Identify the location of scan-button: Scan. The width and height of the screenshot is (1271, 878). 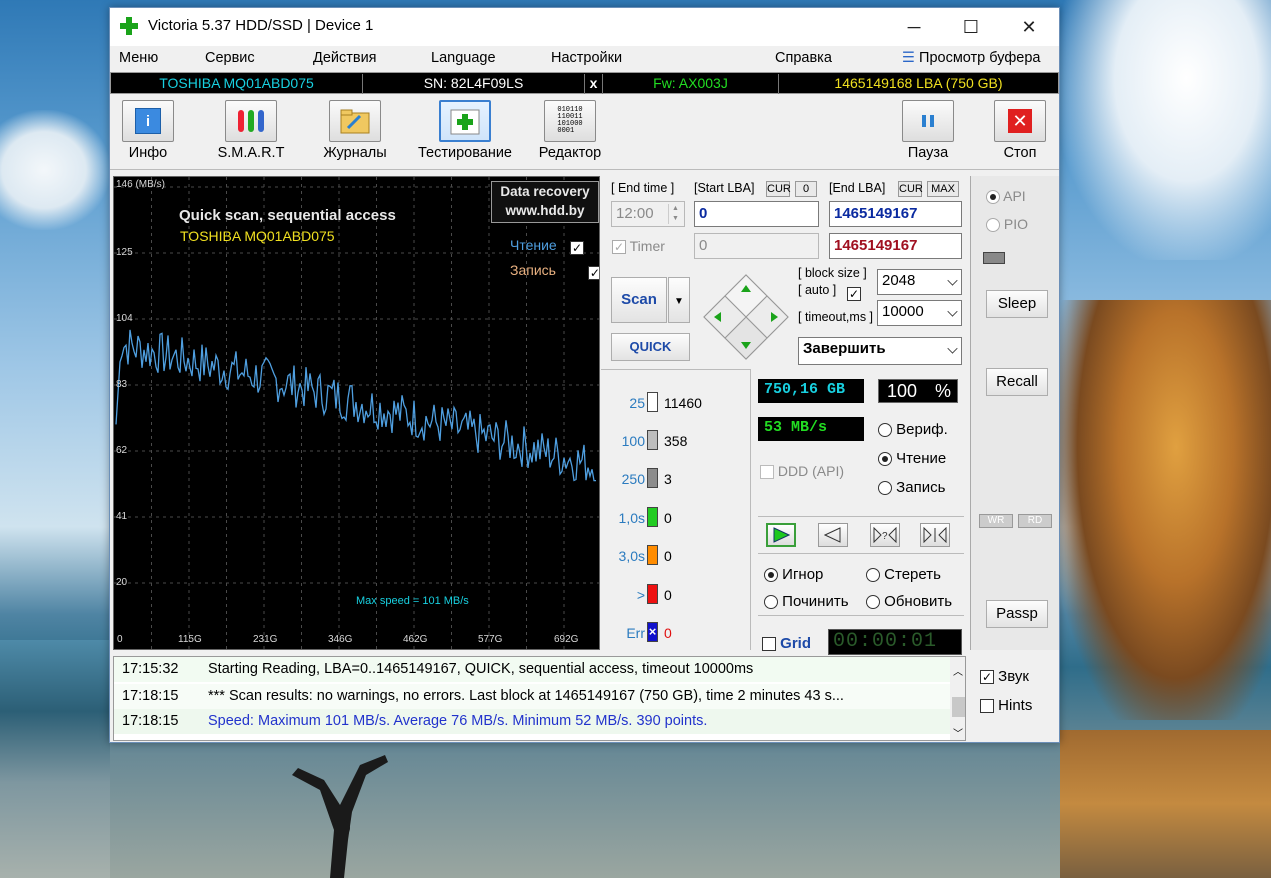
(639, 300).